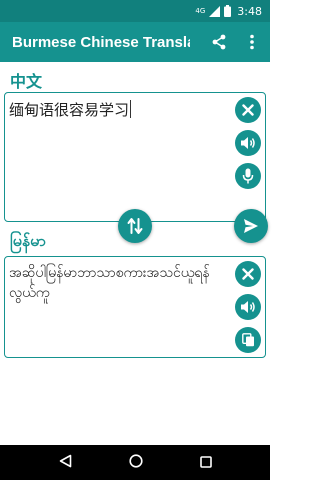  I want to click on target-language-label: မြန်မာ, so click(28, 240).